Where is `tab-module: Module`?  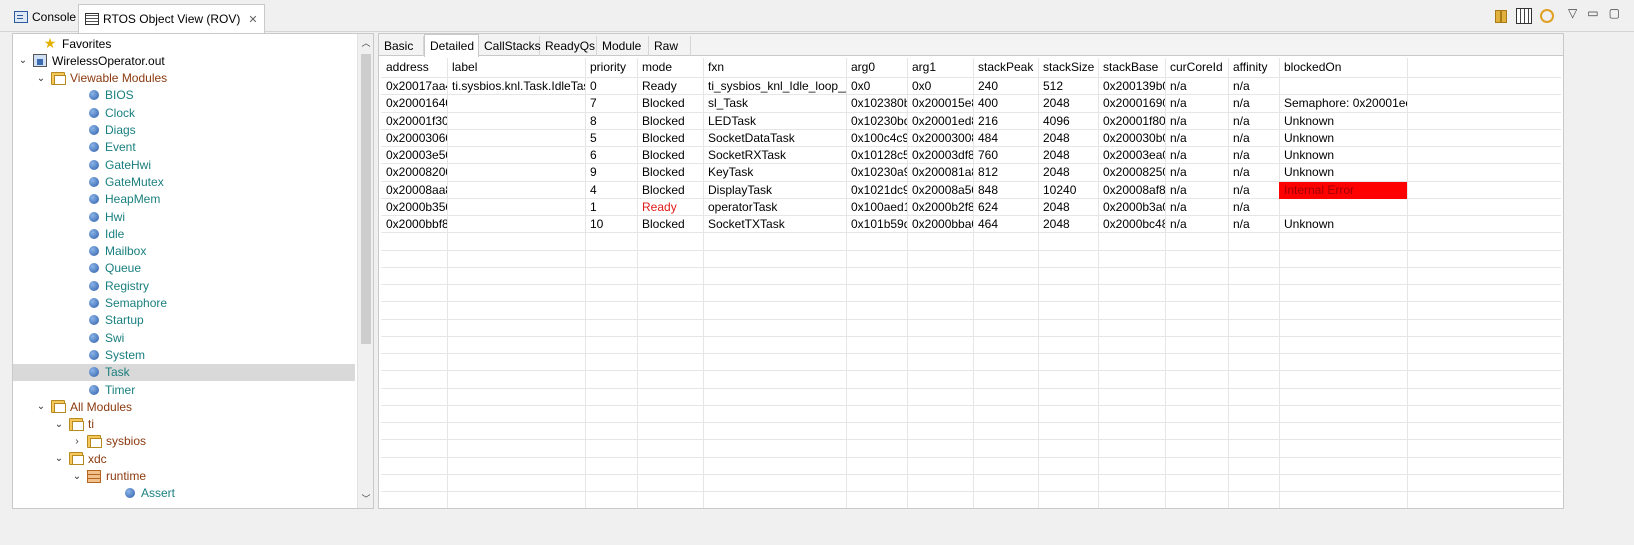 tab-module: Module is located at coordinates (623, 46).